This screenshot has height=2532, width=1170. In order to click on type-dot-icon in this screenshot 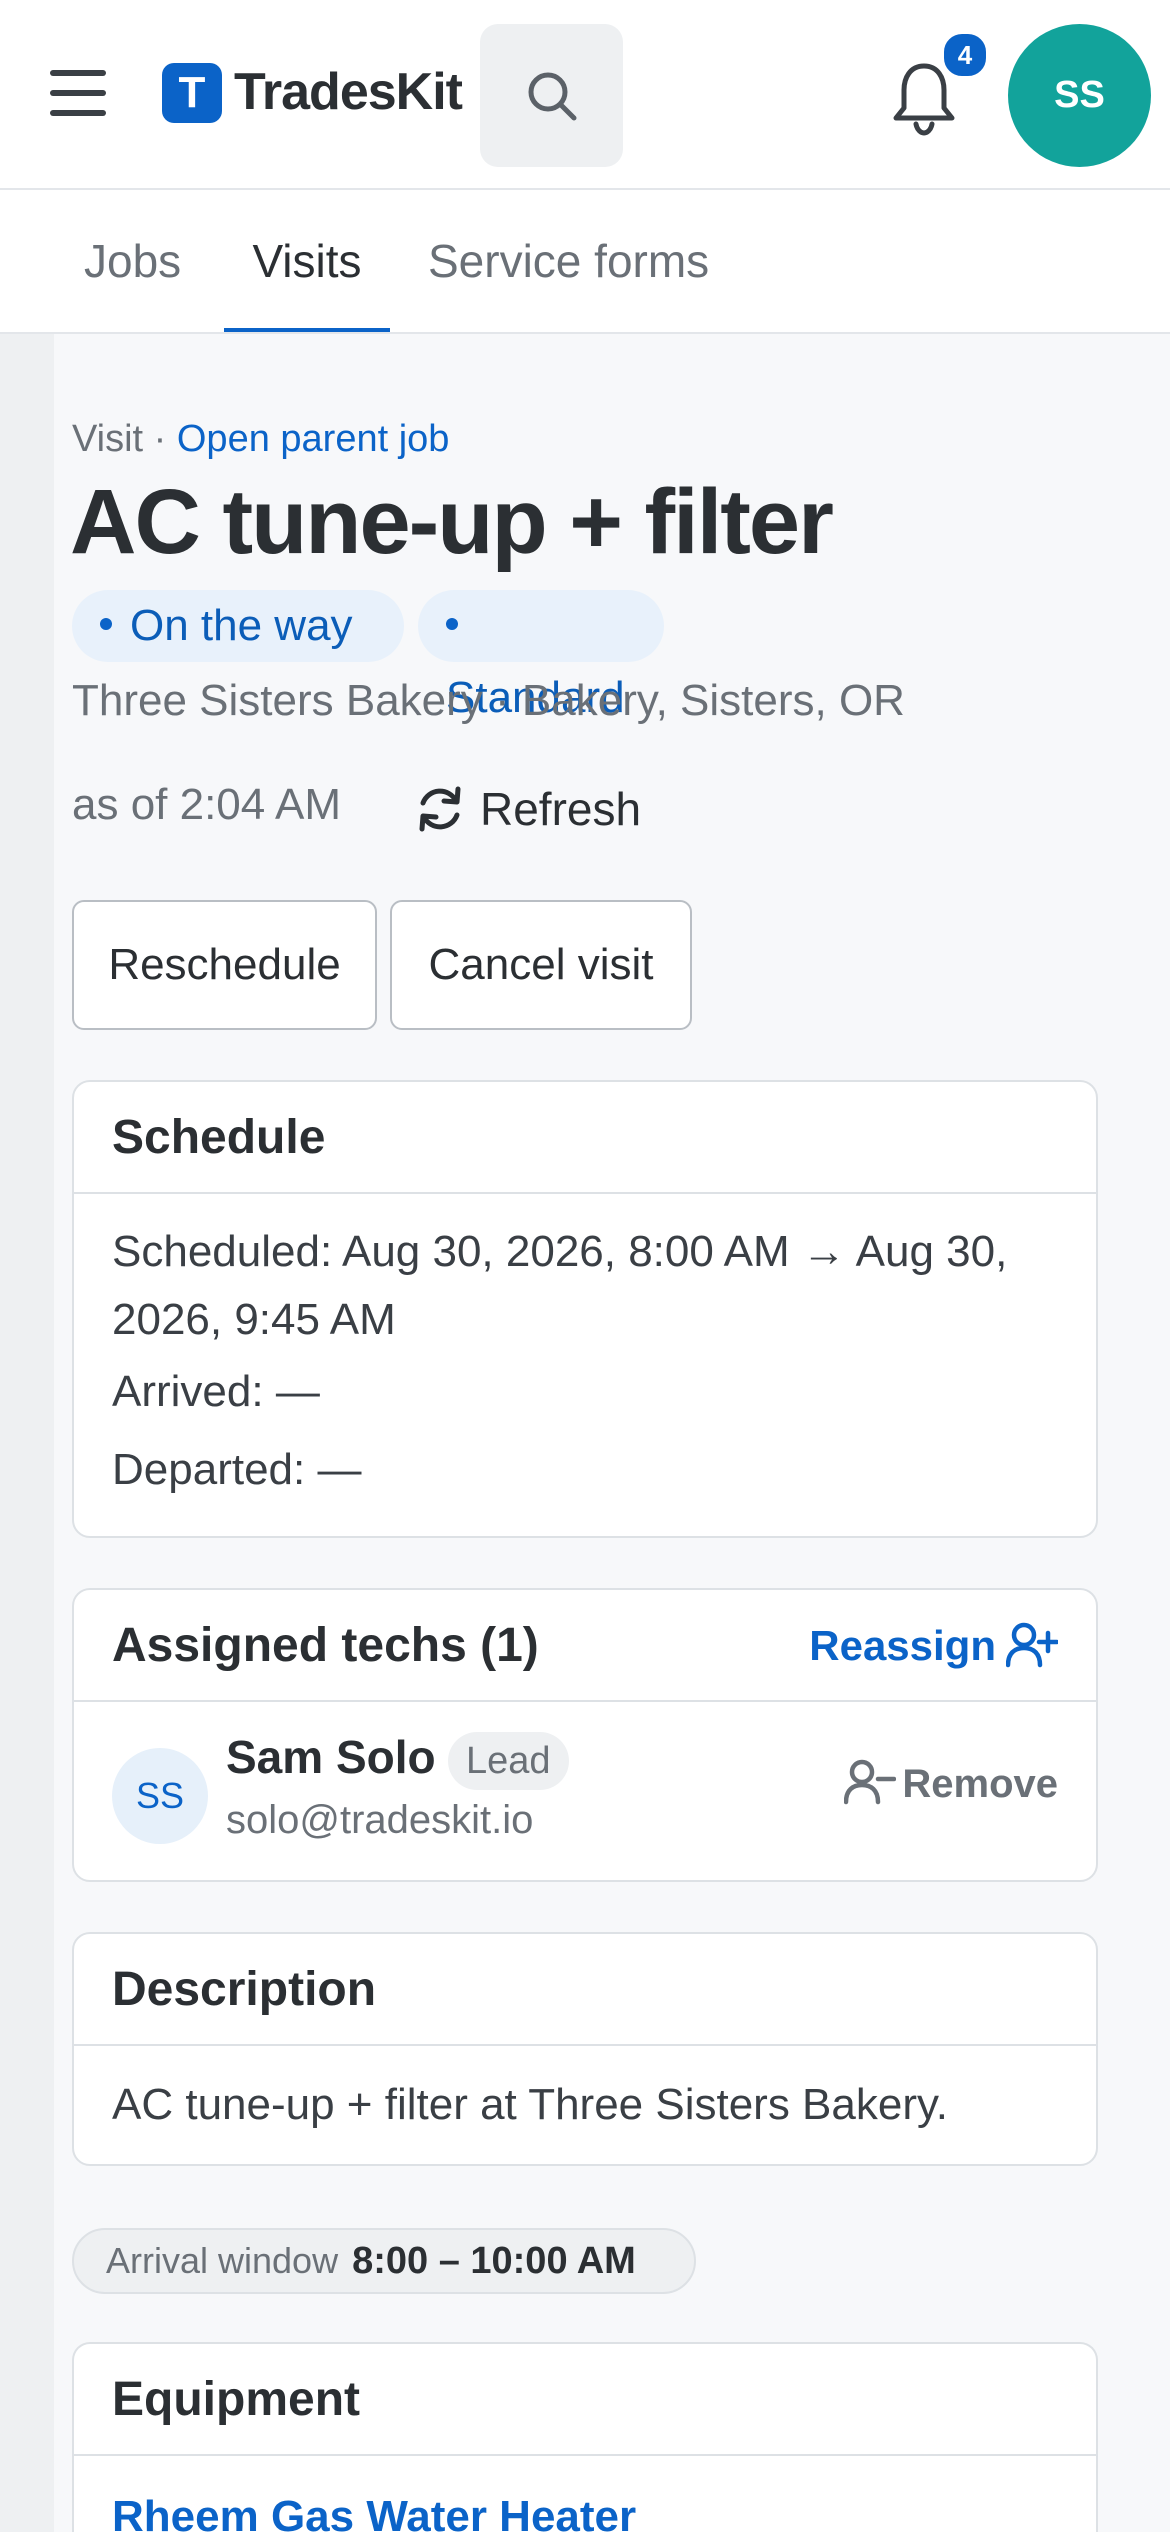, I will do `click(452, 624)`.